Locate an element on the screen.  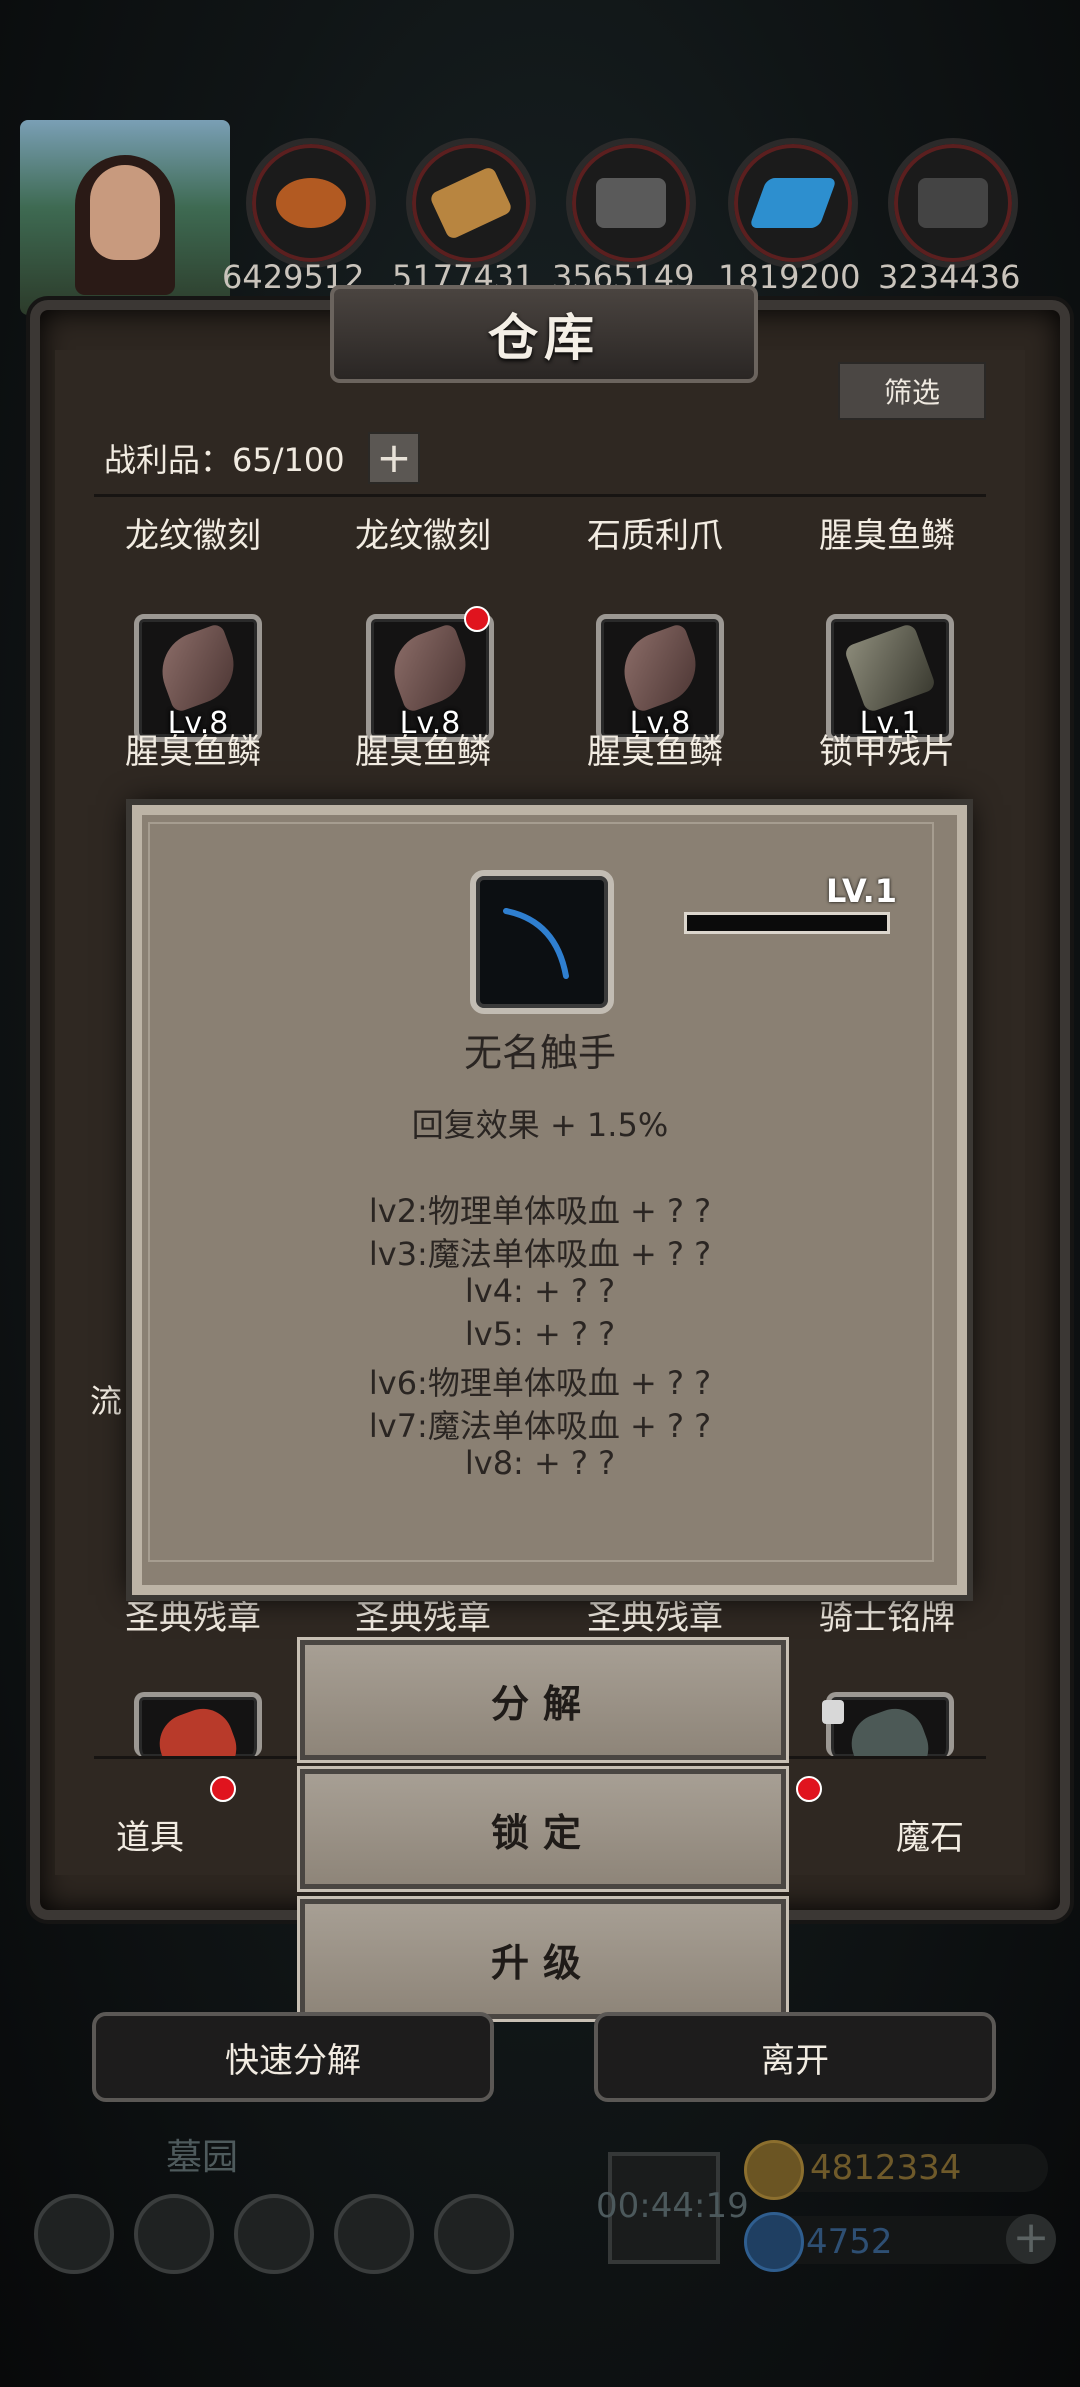
warehouse-title: 仓库 is located at coordinates (544, 338).